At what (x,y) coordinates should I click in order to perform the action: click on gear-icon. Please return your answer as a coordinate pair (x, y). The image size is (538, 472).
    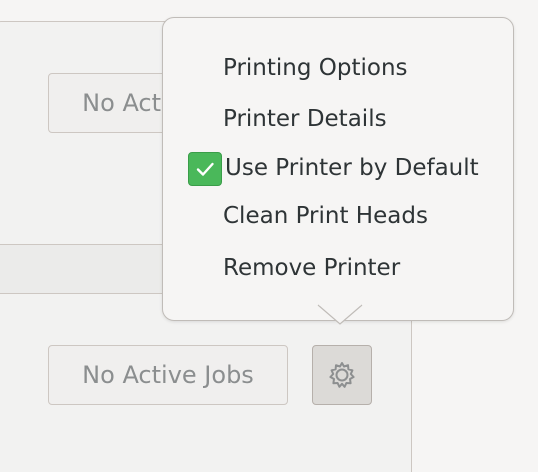
    Looking at the image, I should click on (342, 375).